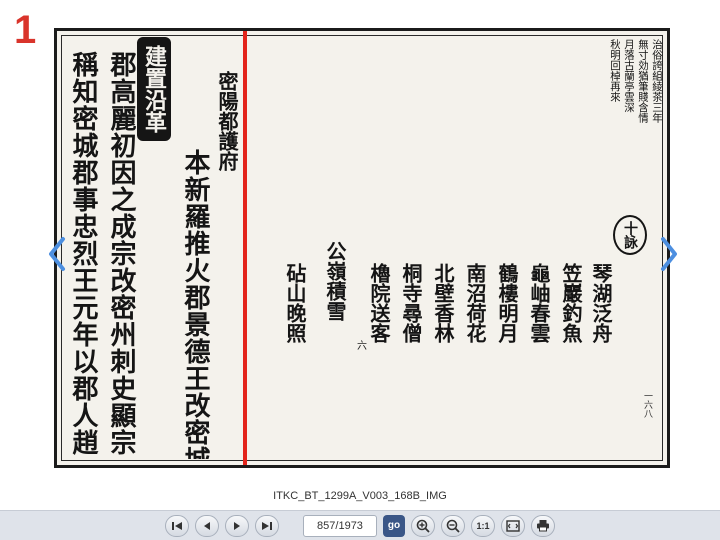 Image resolution: width=720 pixels, height=540 pixels. I want to click on poem-title: 桐寺尋僧, so click(411, 303).